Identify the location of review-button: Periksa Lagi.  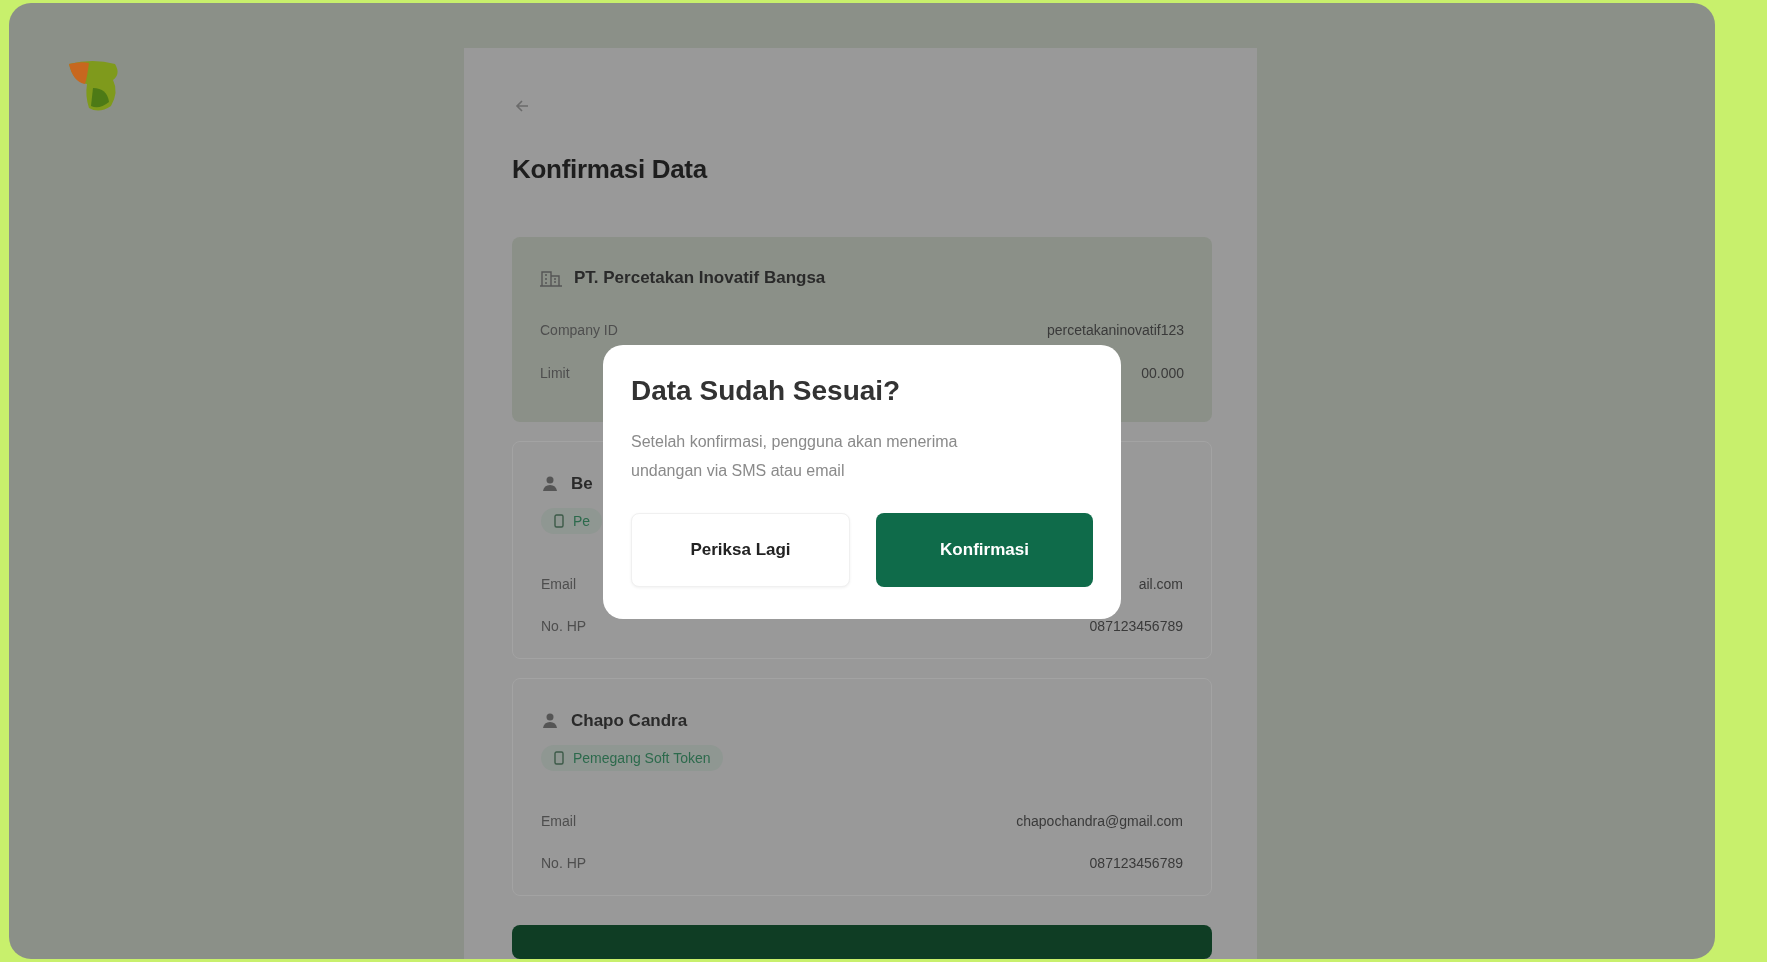
(740, 550).